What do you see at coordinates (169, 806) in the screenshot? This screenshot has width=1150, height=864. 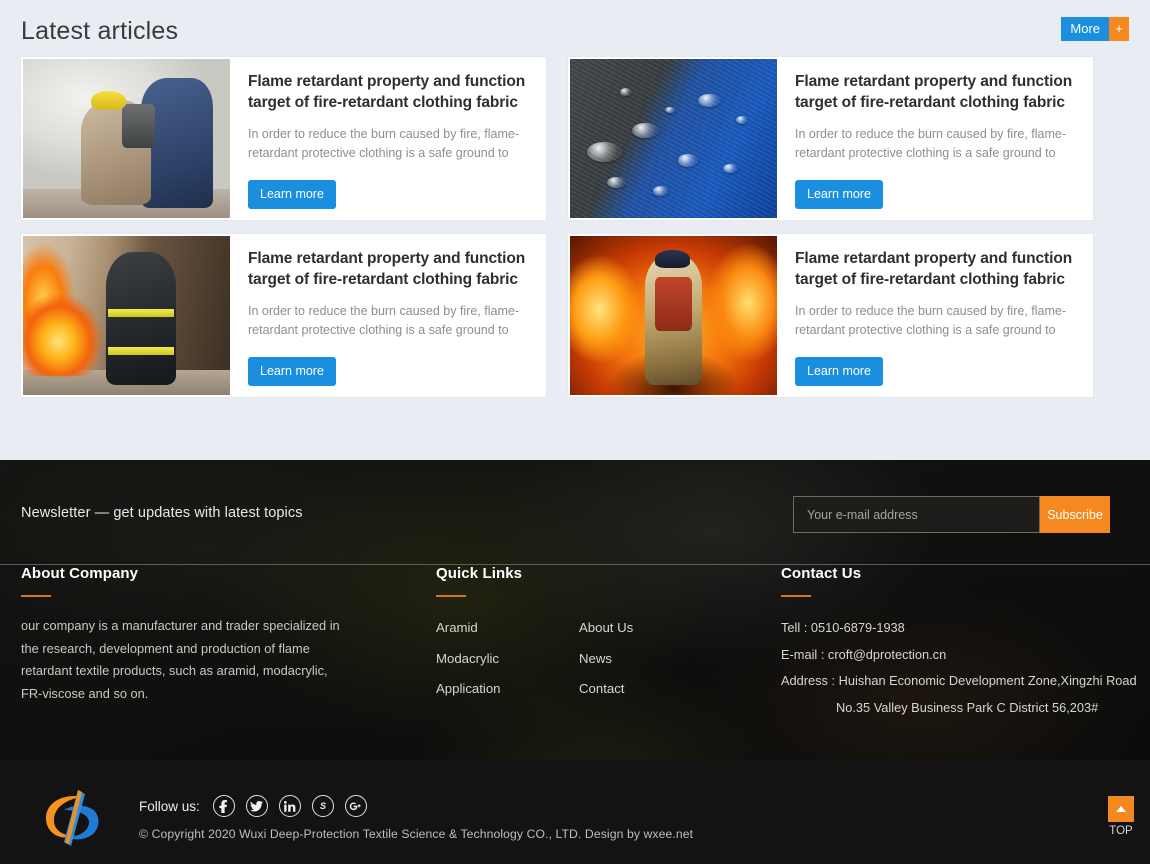 I see `follow-us-label: Follow us:` at bounding box center [169, 806].